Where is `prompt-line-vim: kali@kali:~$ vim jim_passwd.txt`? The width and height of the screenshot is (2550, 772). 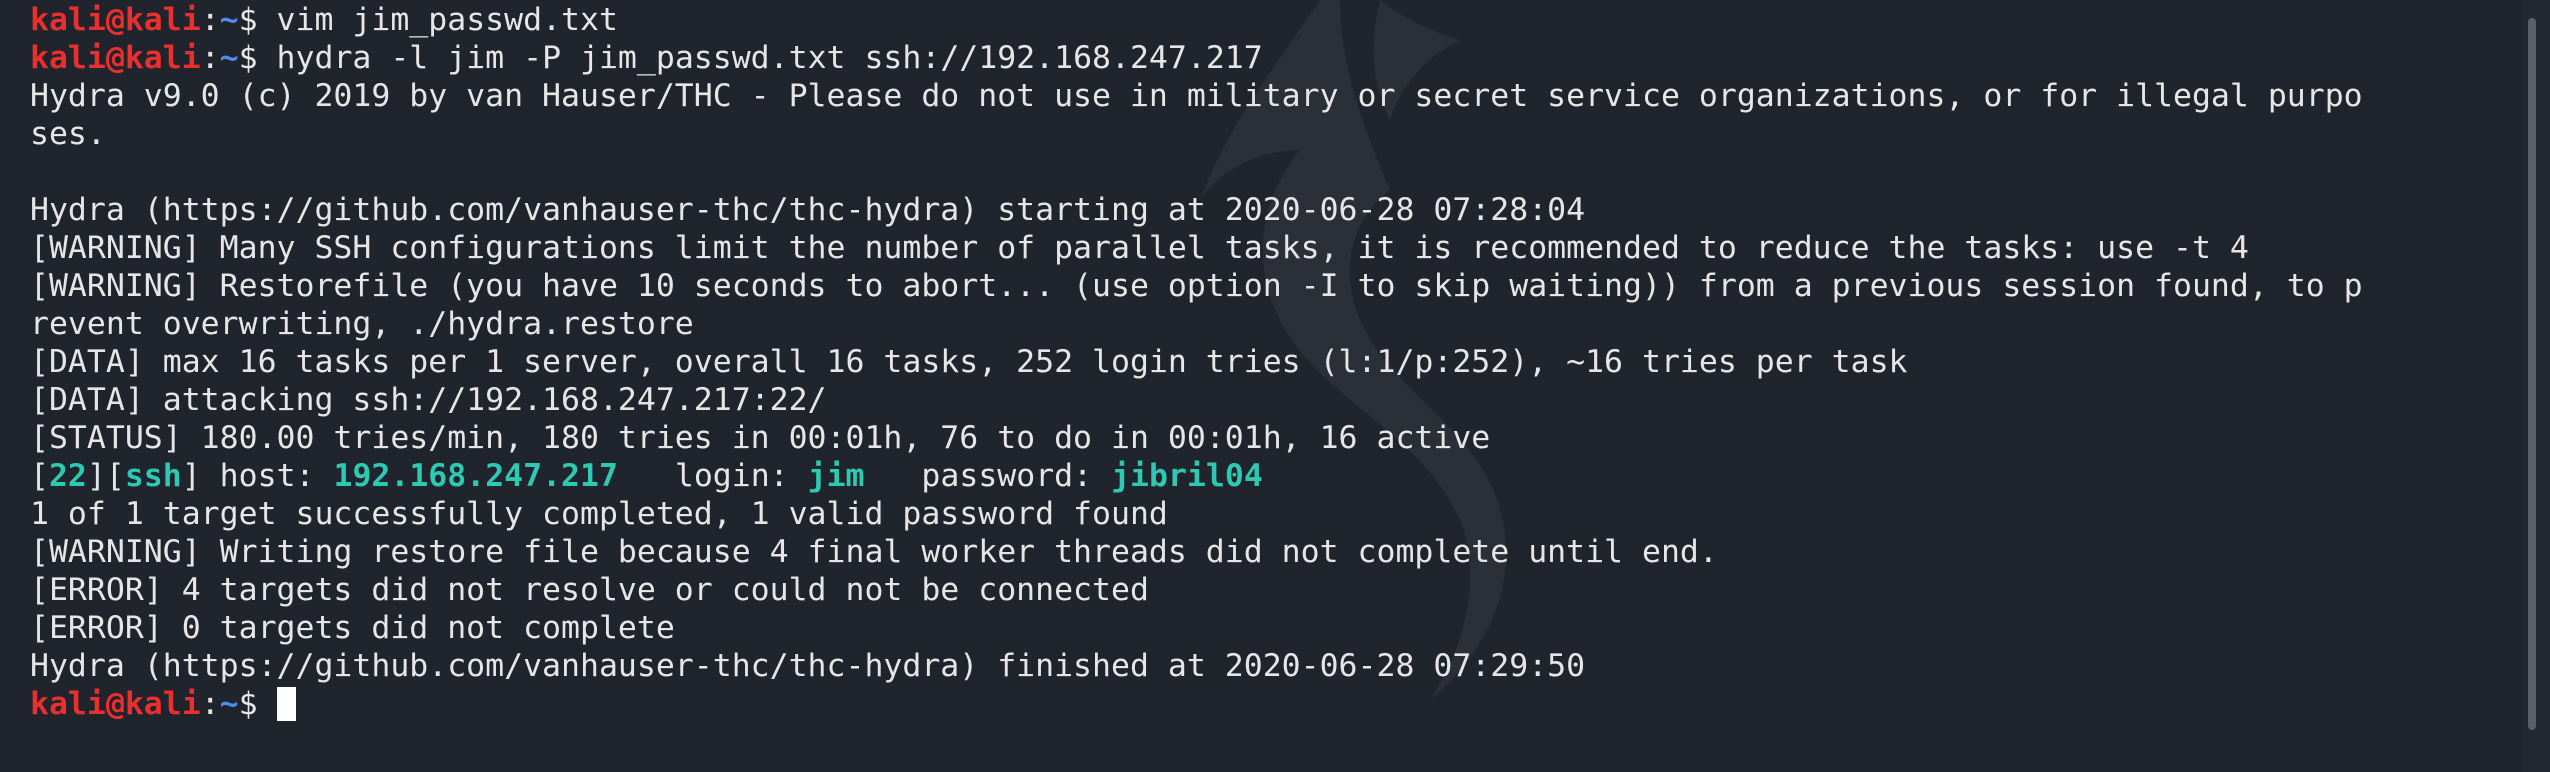
prompt-line-vim: kali@kali:~$ vim jim_passwd.txt is located at coordinates (1267, 20).